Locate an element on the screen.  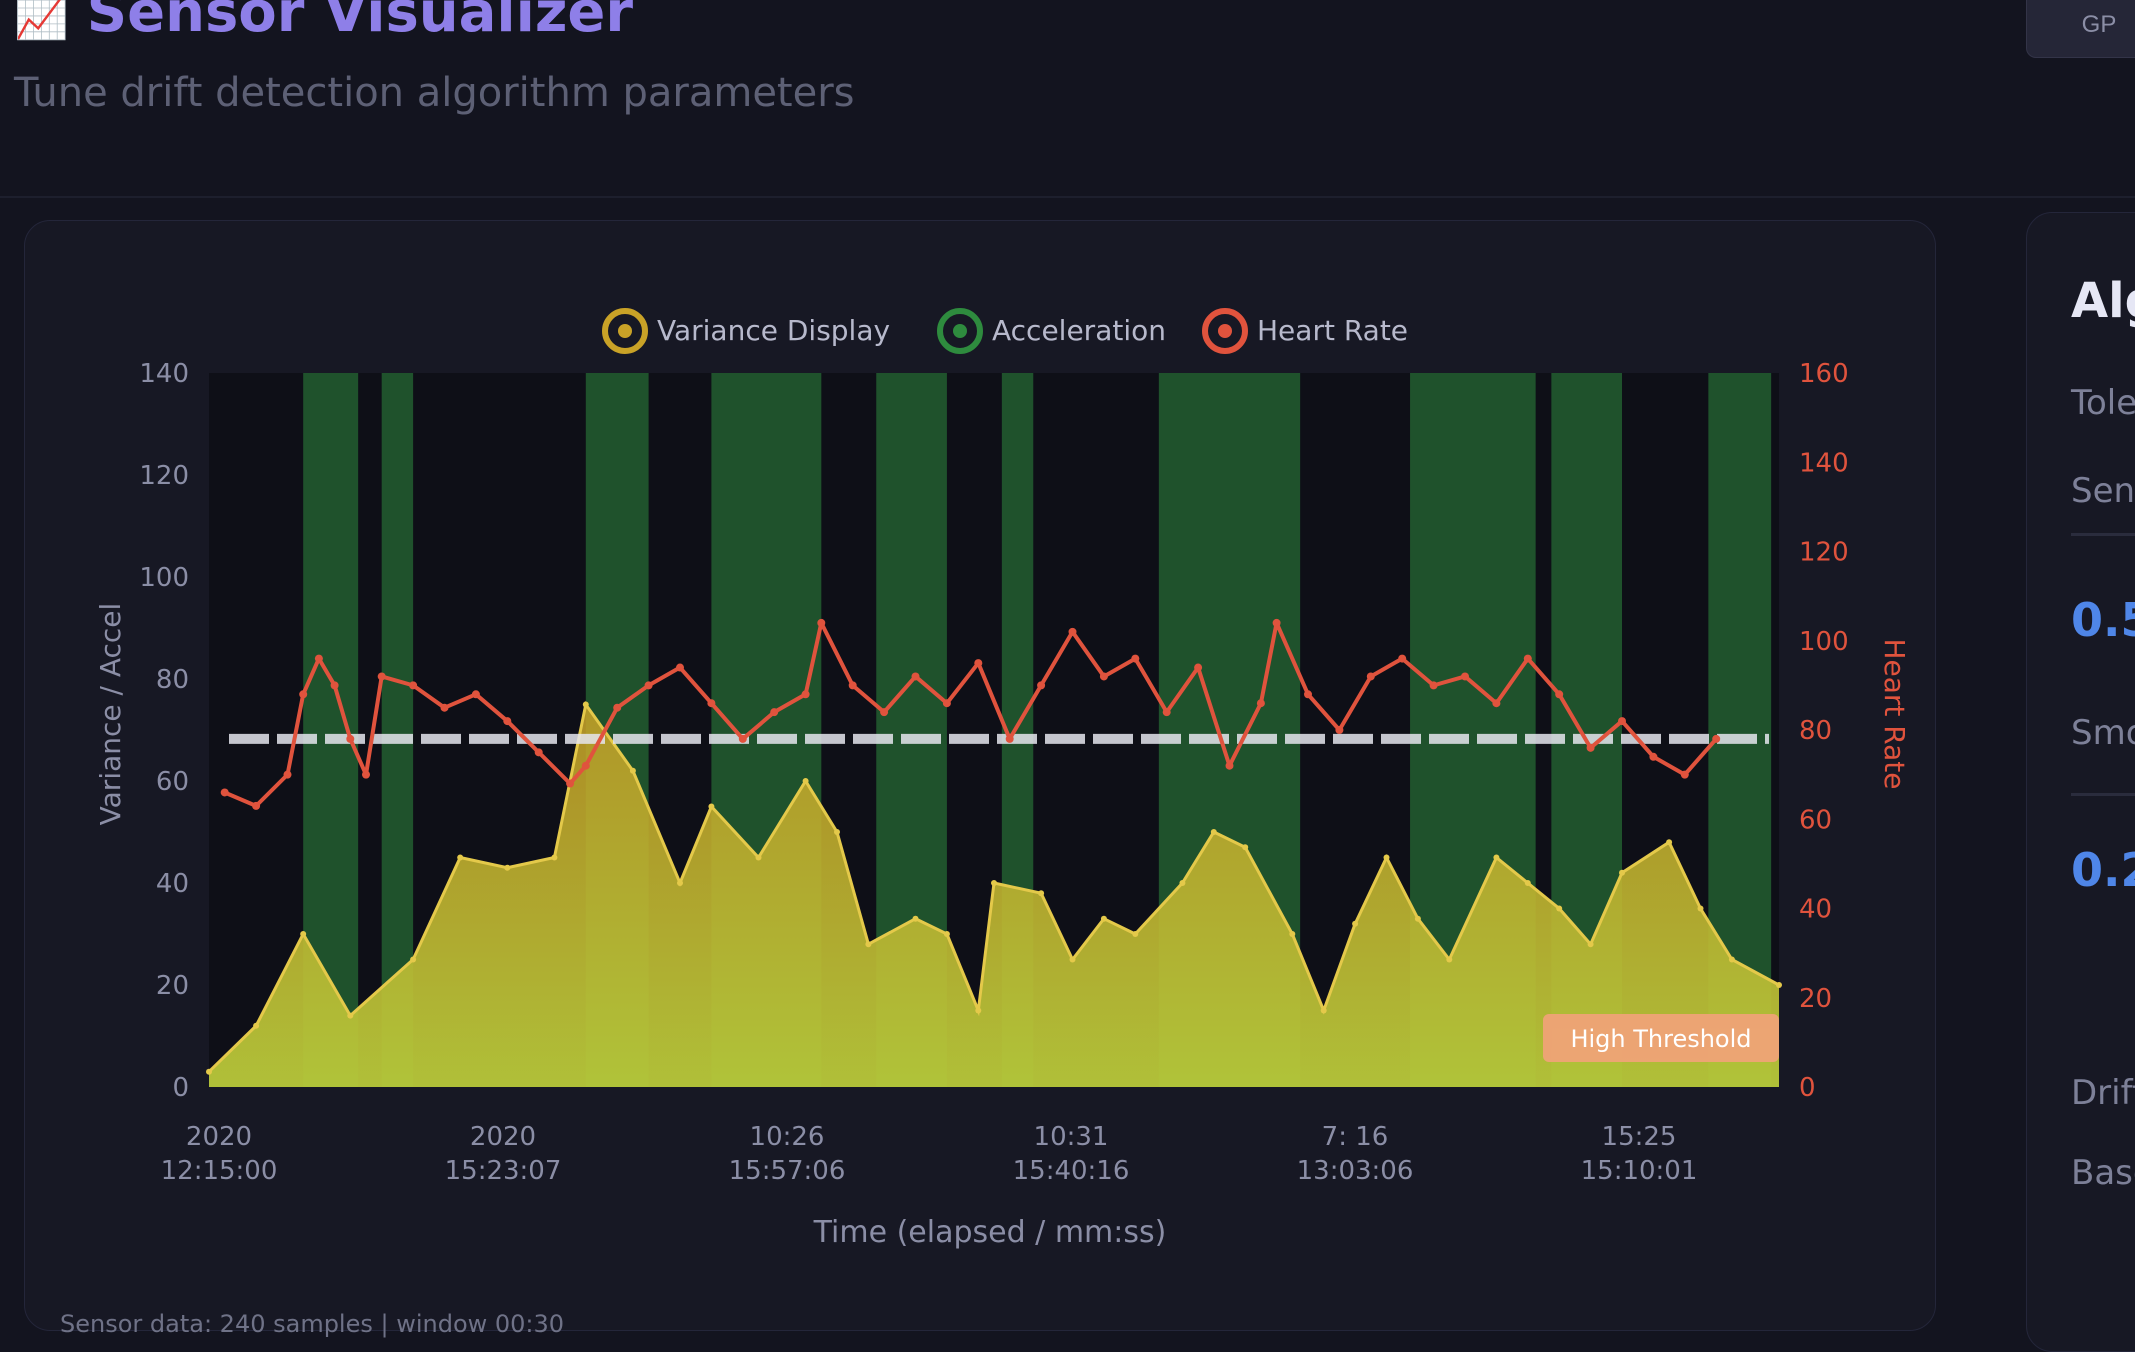
x-tick-label: 15:10:01 is located at coordinates (1639, 1171).